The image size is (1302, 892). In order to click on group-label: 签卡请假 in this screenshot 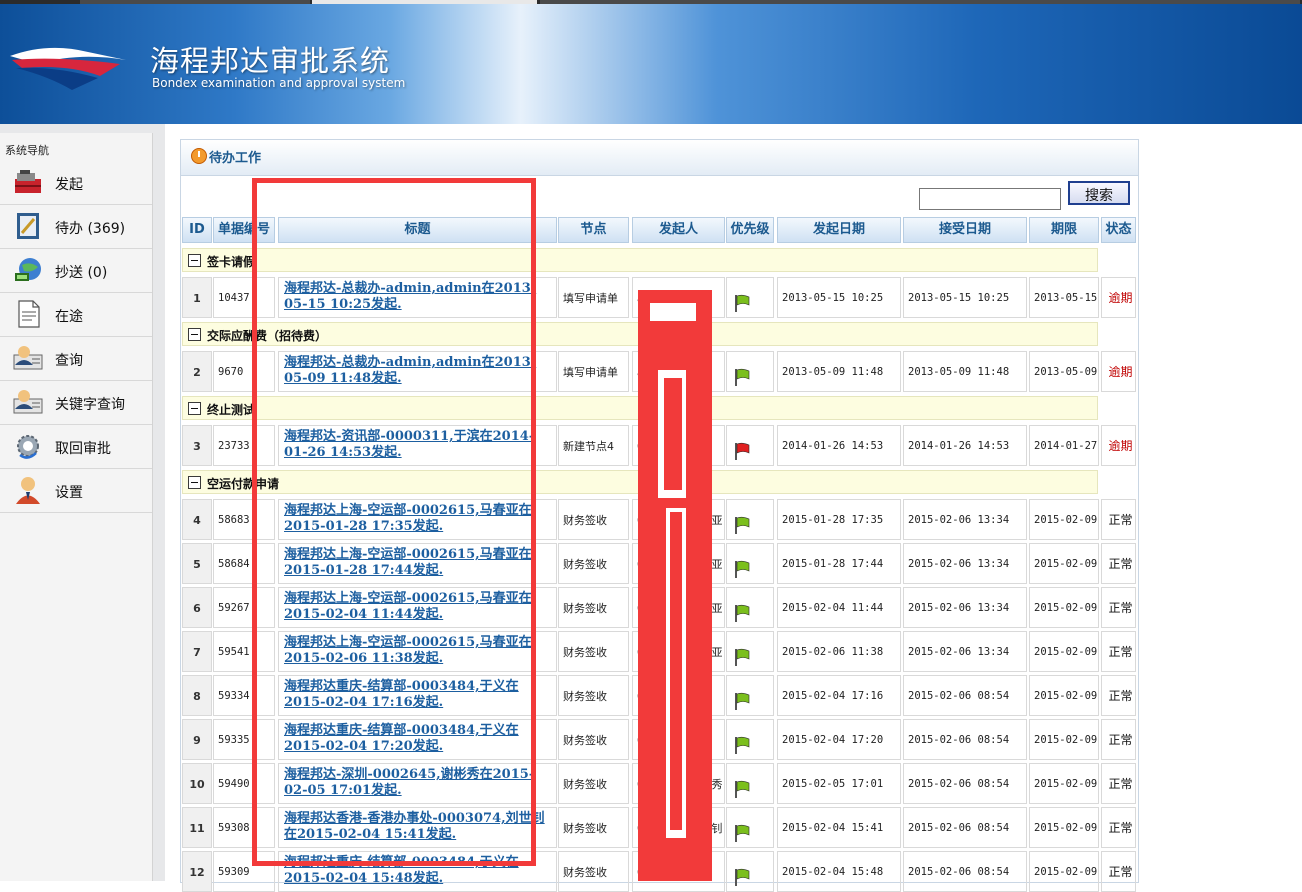, I will do `click(231, 262)`.